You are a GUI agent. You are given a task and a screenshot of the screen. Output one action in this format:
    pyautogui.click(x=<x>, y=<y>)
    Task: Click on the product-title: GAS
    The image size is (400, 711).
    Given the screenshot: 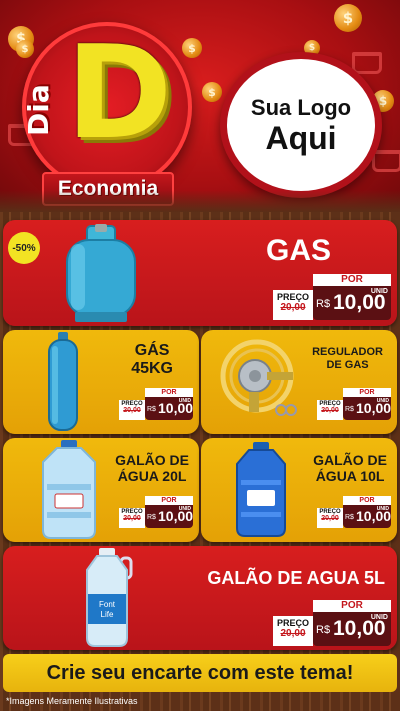 What is the action you would take?
    pyautogui.click(x=298, y=250)
    